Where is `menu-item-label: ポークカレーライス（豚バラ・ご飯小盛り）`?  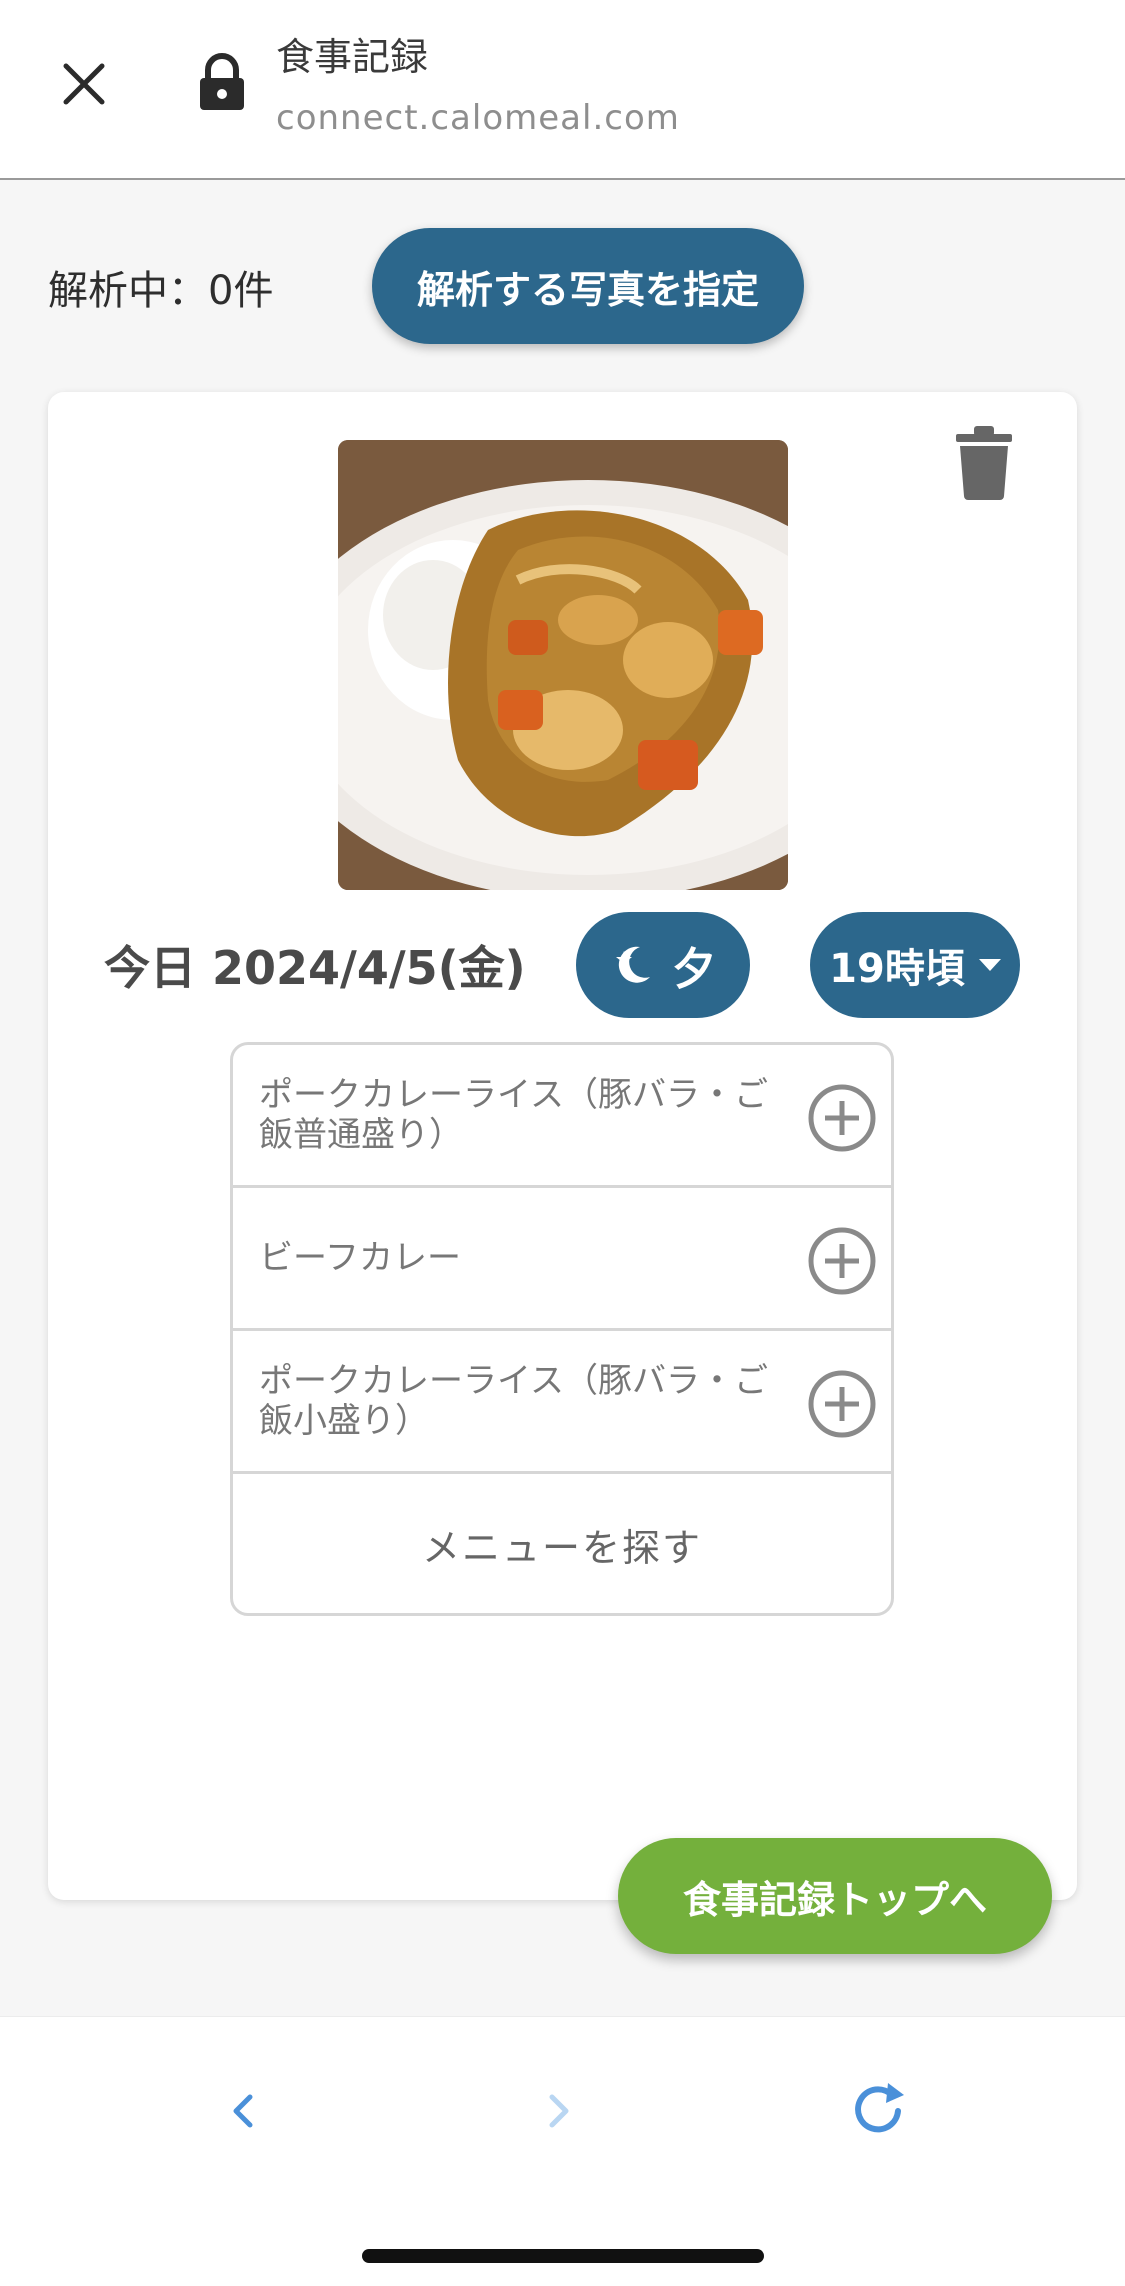
menu-item-label: ポークカレーライス（豚バラ・ご飯小盛り） is located at coordinates (513, 1400).